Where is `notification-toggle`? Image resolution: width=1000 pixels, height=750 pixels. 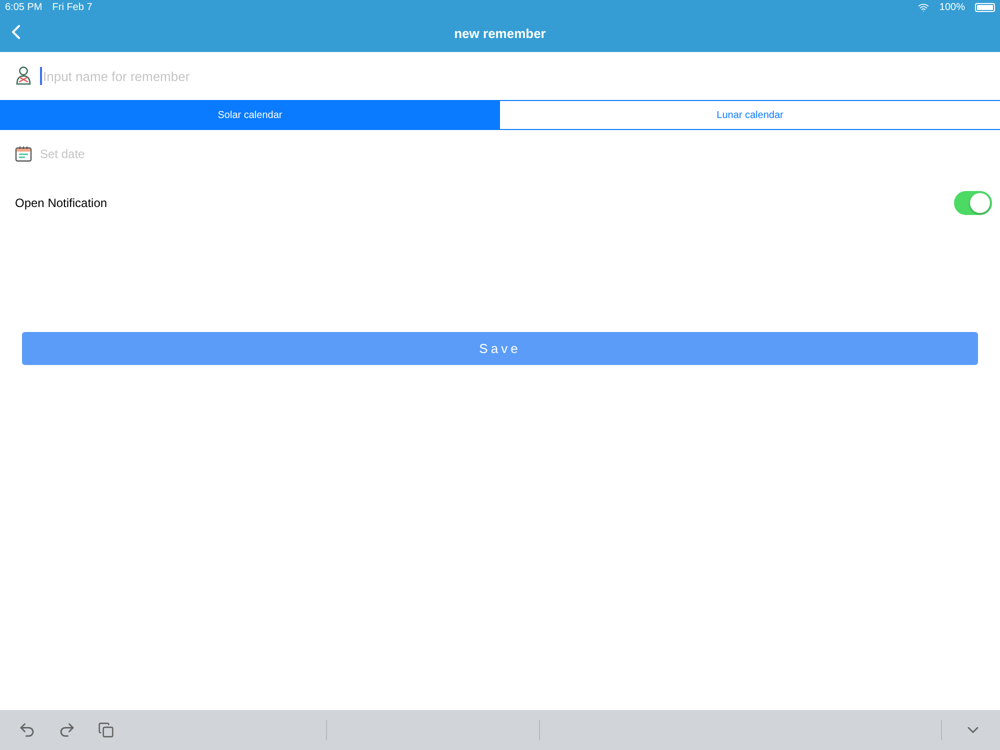 notification-toggle is located at coordinates (973, 203).